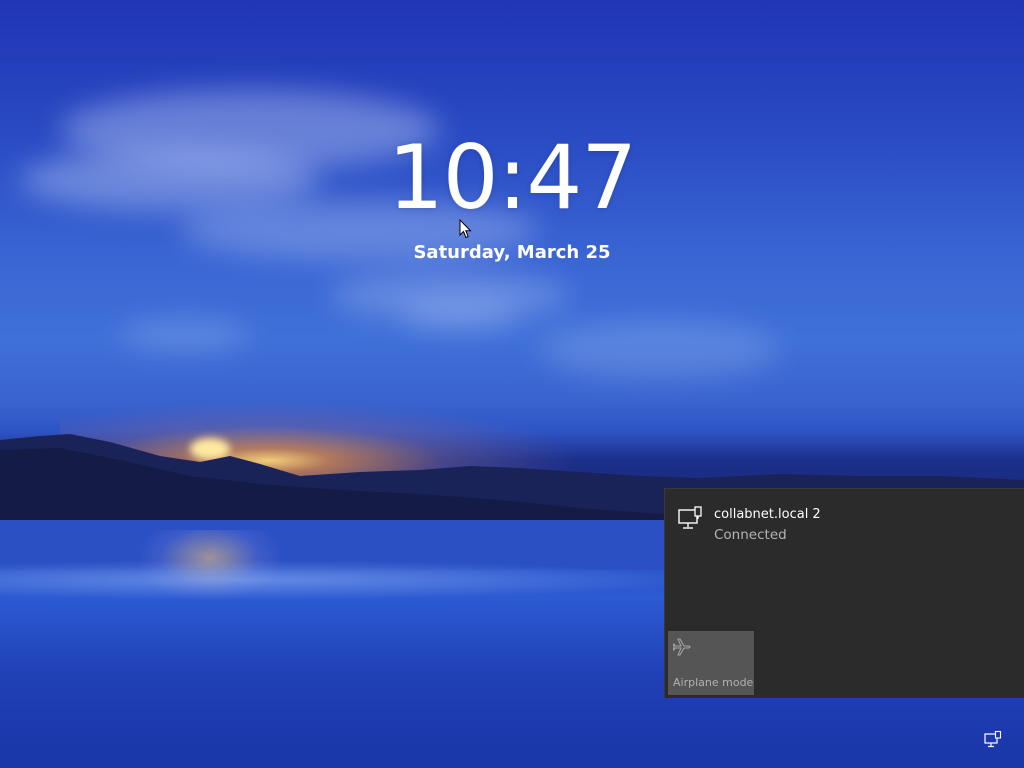 This screenshot has height=768, width=1024. Describe the element at coordinates (823, 524) in the screenshot. I see `network-item: collabnet.local 2 Connected` at that location.